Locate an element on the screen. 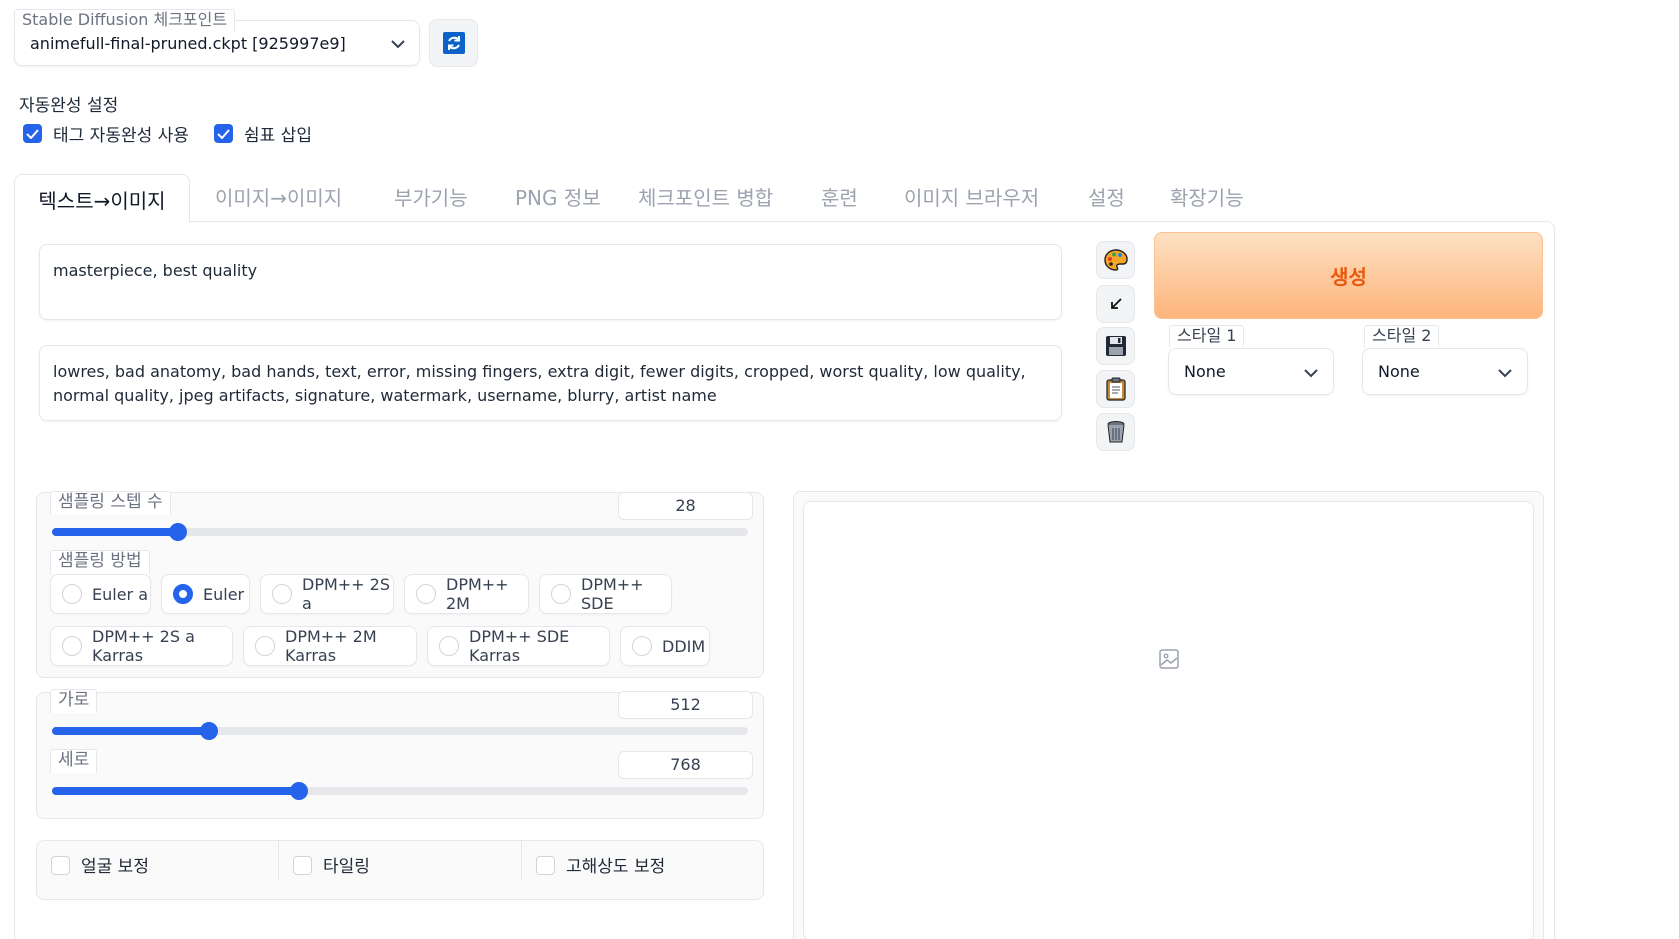 The height and width of the screenshot is (939, 1679). save-icon is located at coordinates (1115, 346).